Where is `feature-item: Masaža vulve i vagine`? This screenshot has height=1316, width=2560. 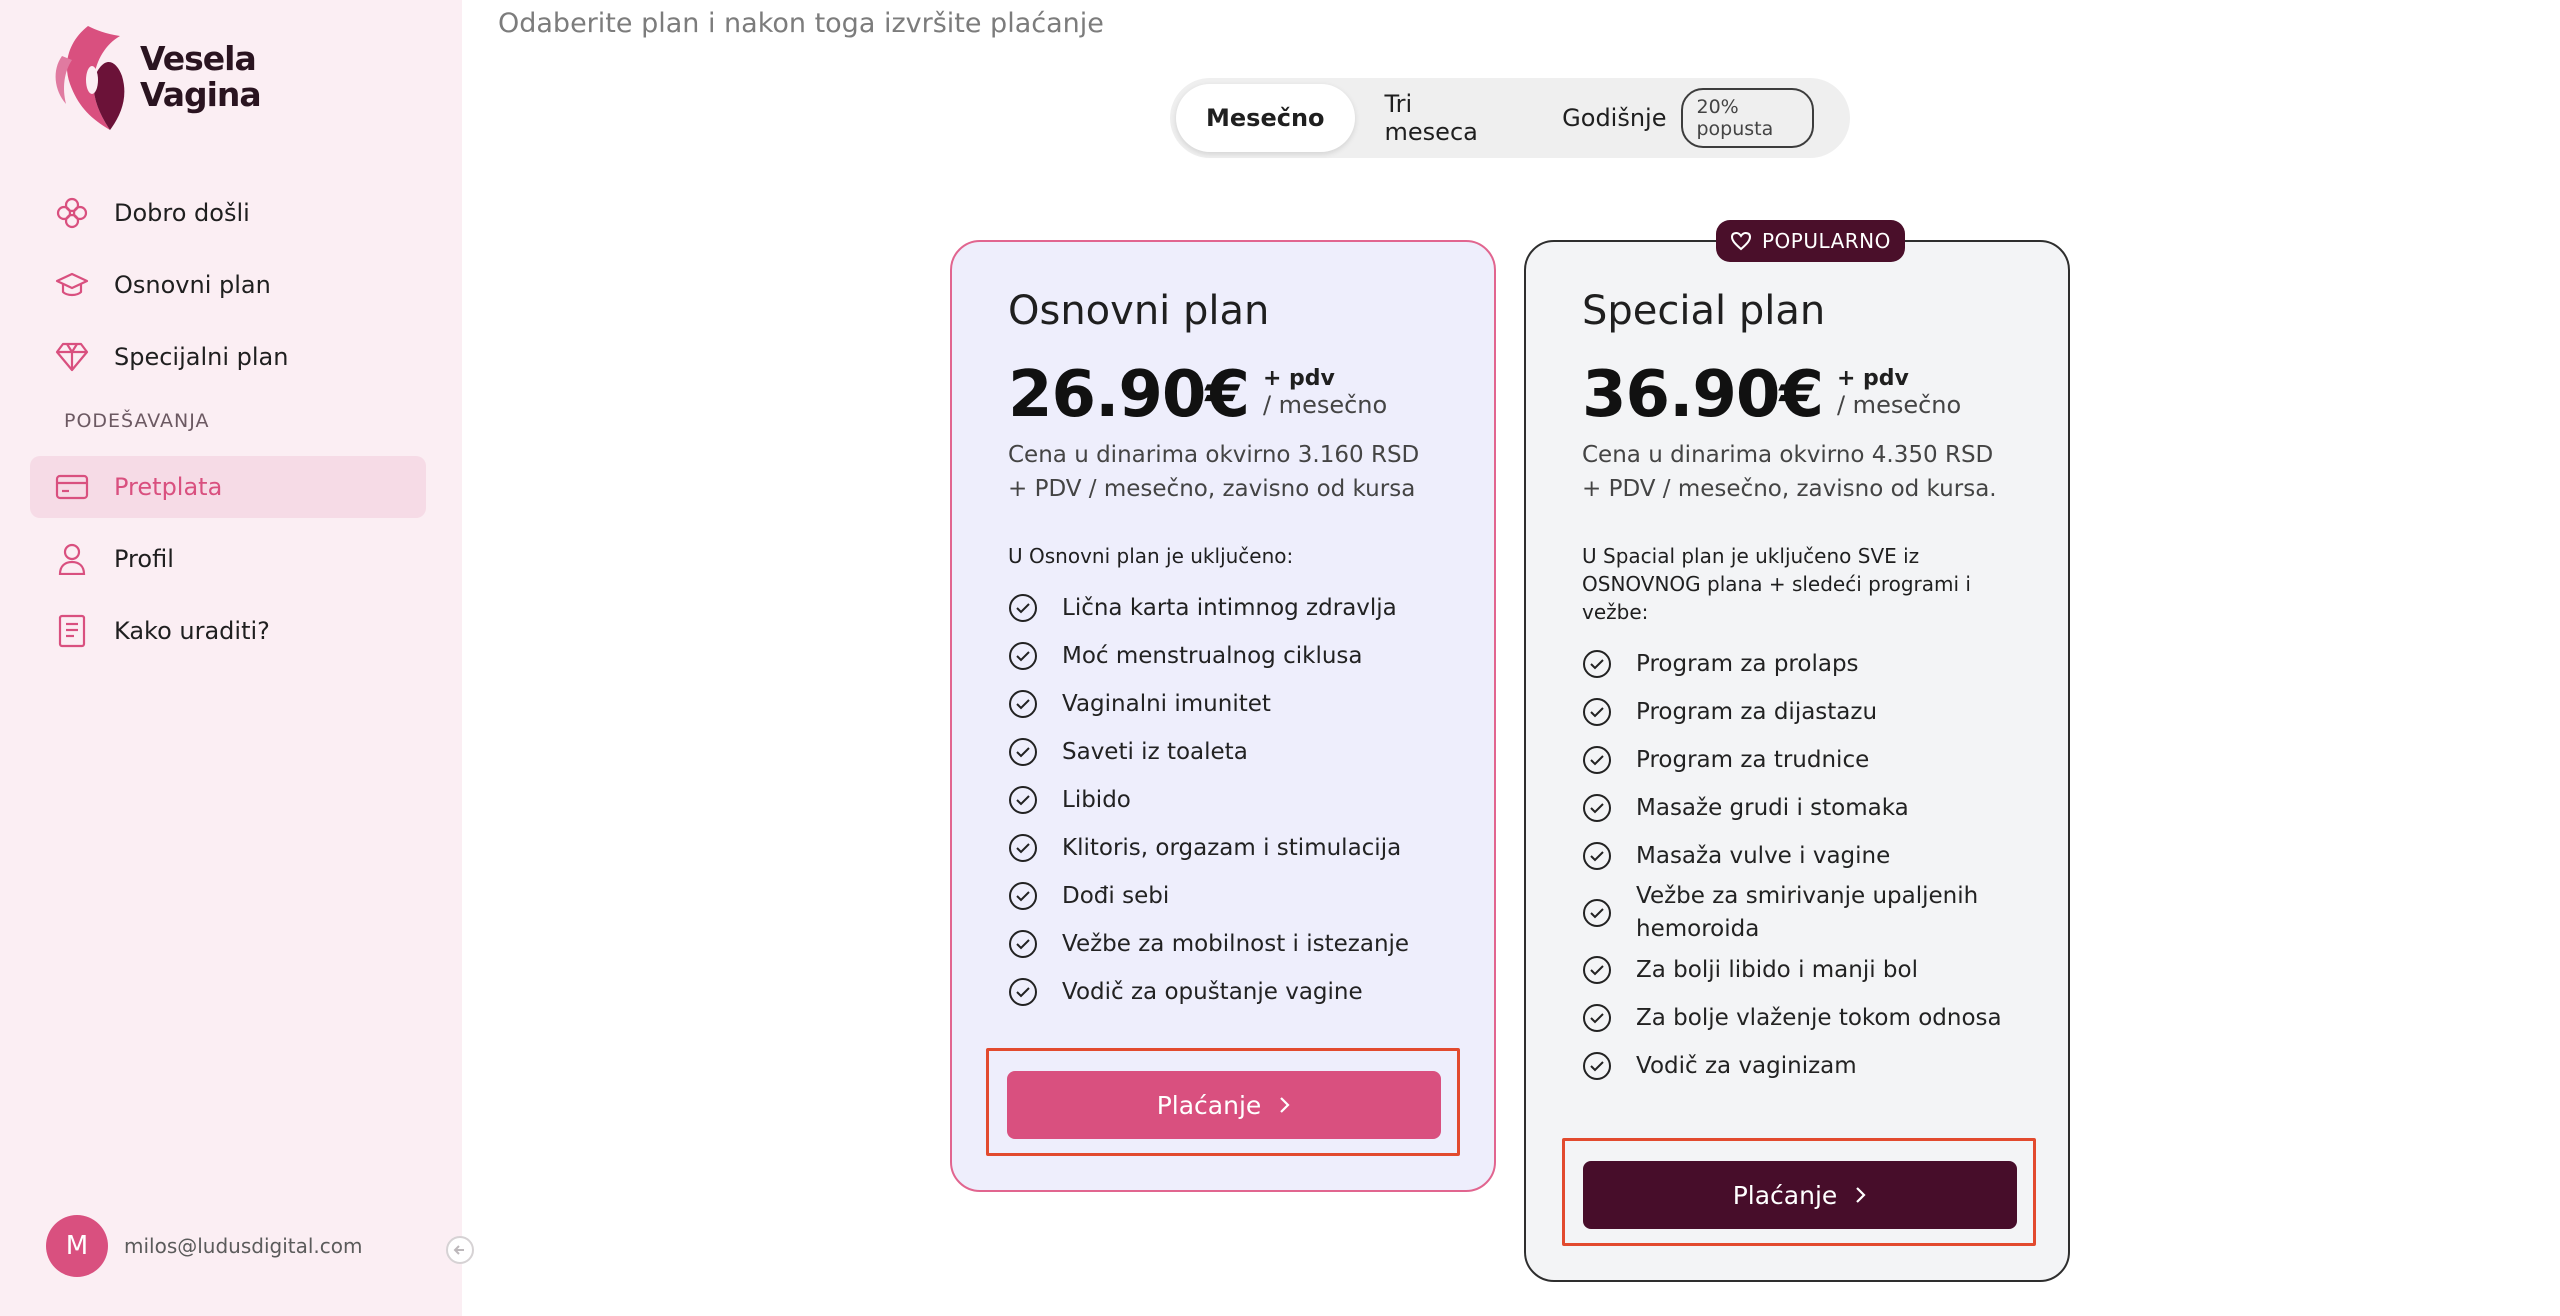 feature-item: Masaža vulve i vagine is located at coordinates (1797, 856).